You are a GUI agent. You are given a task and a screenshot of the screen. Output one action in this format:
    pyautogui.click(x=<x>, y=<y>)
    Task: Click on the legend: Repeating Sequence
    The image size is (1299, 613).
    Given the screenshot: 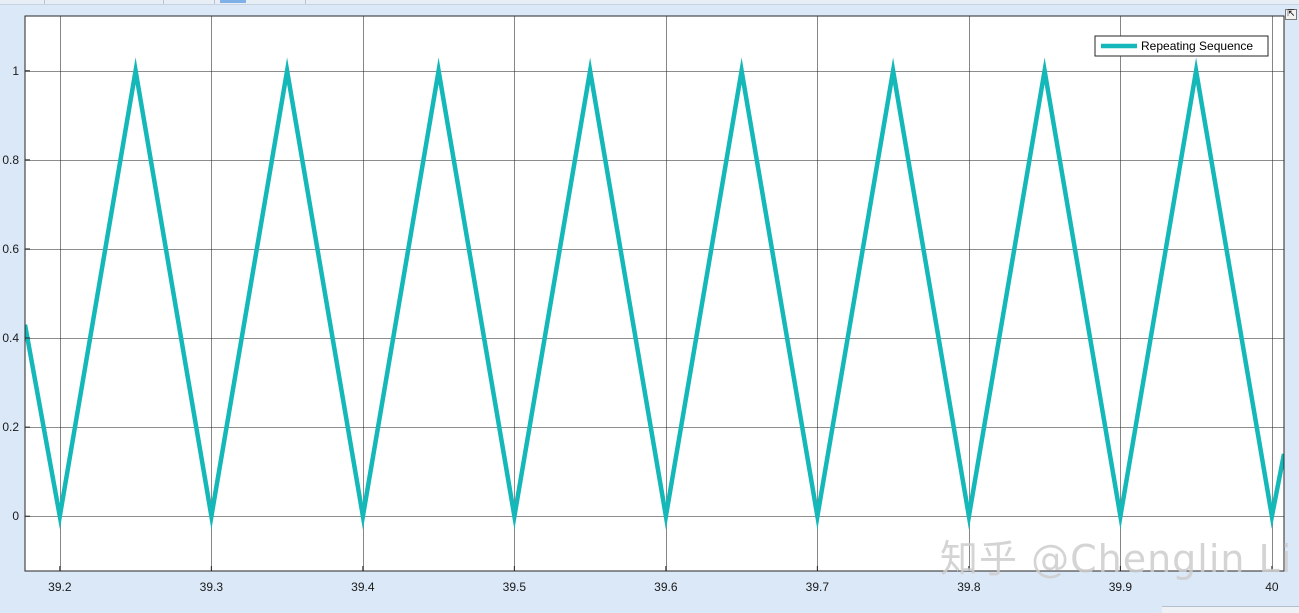 What is the action you would take?
    pyautogui.click(x=1181, y=46)
    